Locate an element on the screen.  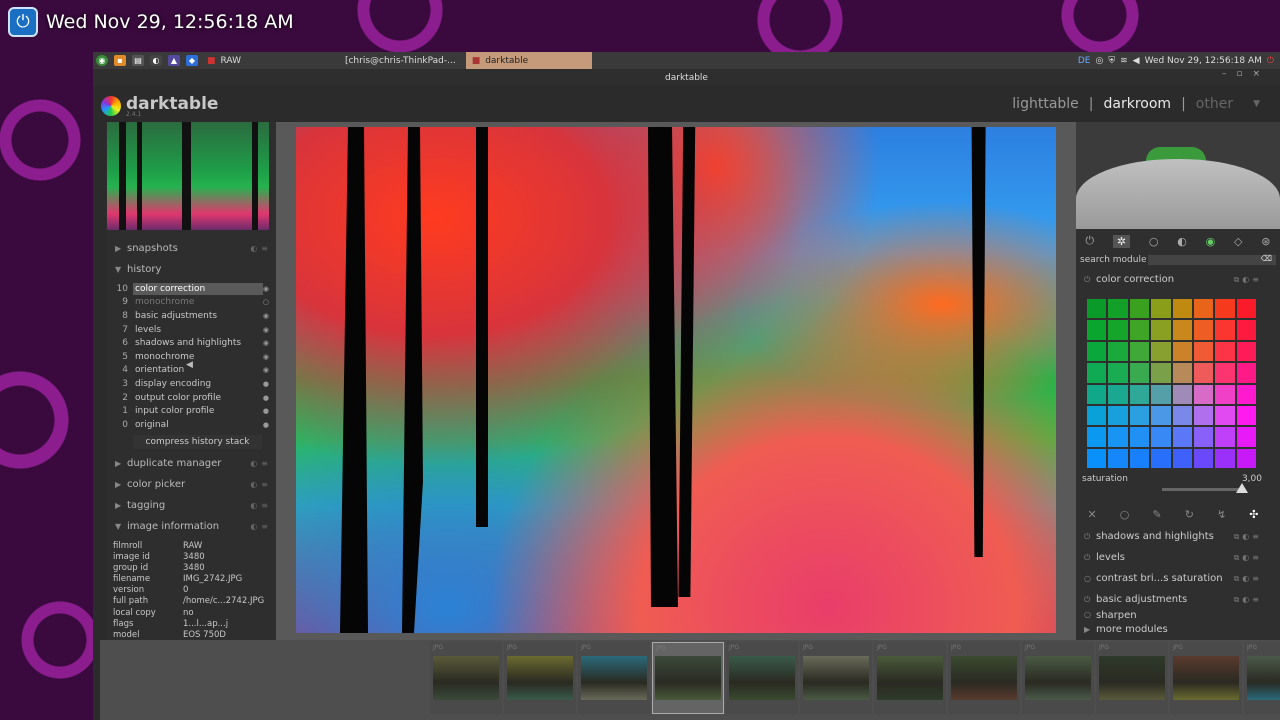
files-icon: ▪ is located at coordinates (120, 60).